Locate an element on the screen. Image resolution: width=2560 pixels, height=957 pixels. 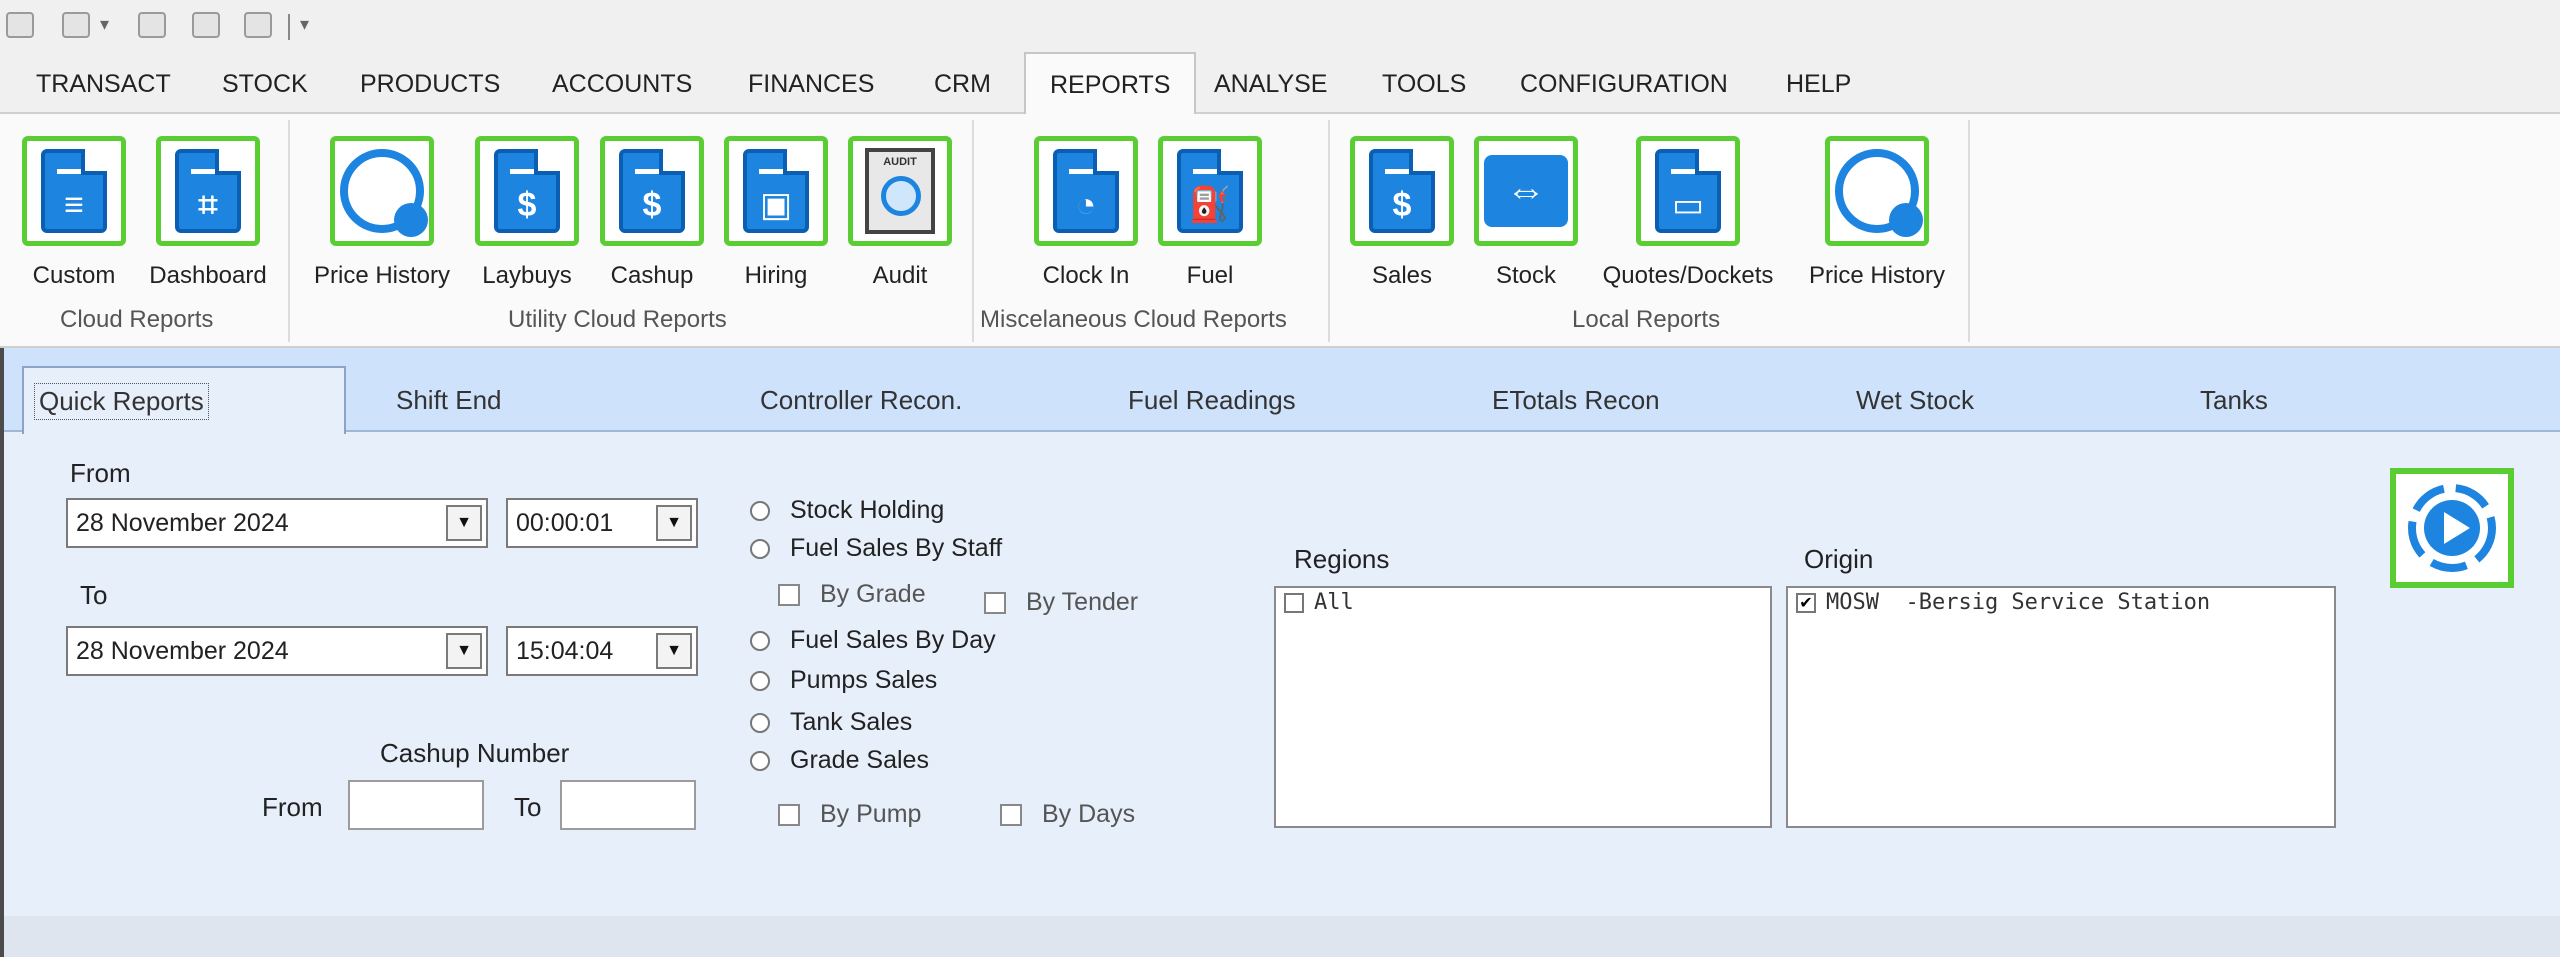
group-label-local-reports: Local Reports is located at coordinates (1646, 319).